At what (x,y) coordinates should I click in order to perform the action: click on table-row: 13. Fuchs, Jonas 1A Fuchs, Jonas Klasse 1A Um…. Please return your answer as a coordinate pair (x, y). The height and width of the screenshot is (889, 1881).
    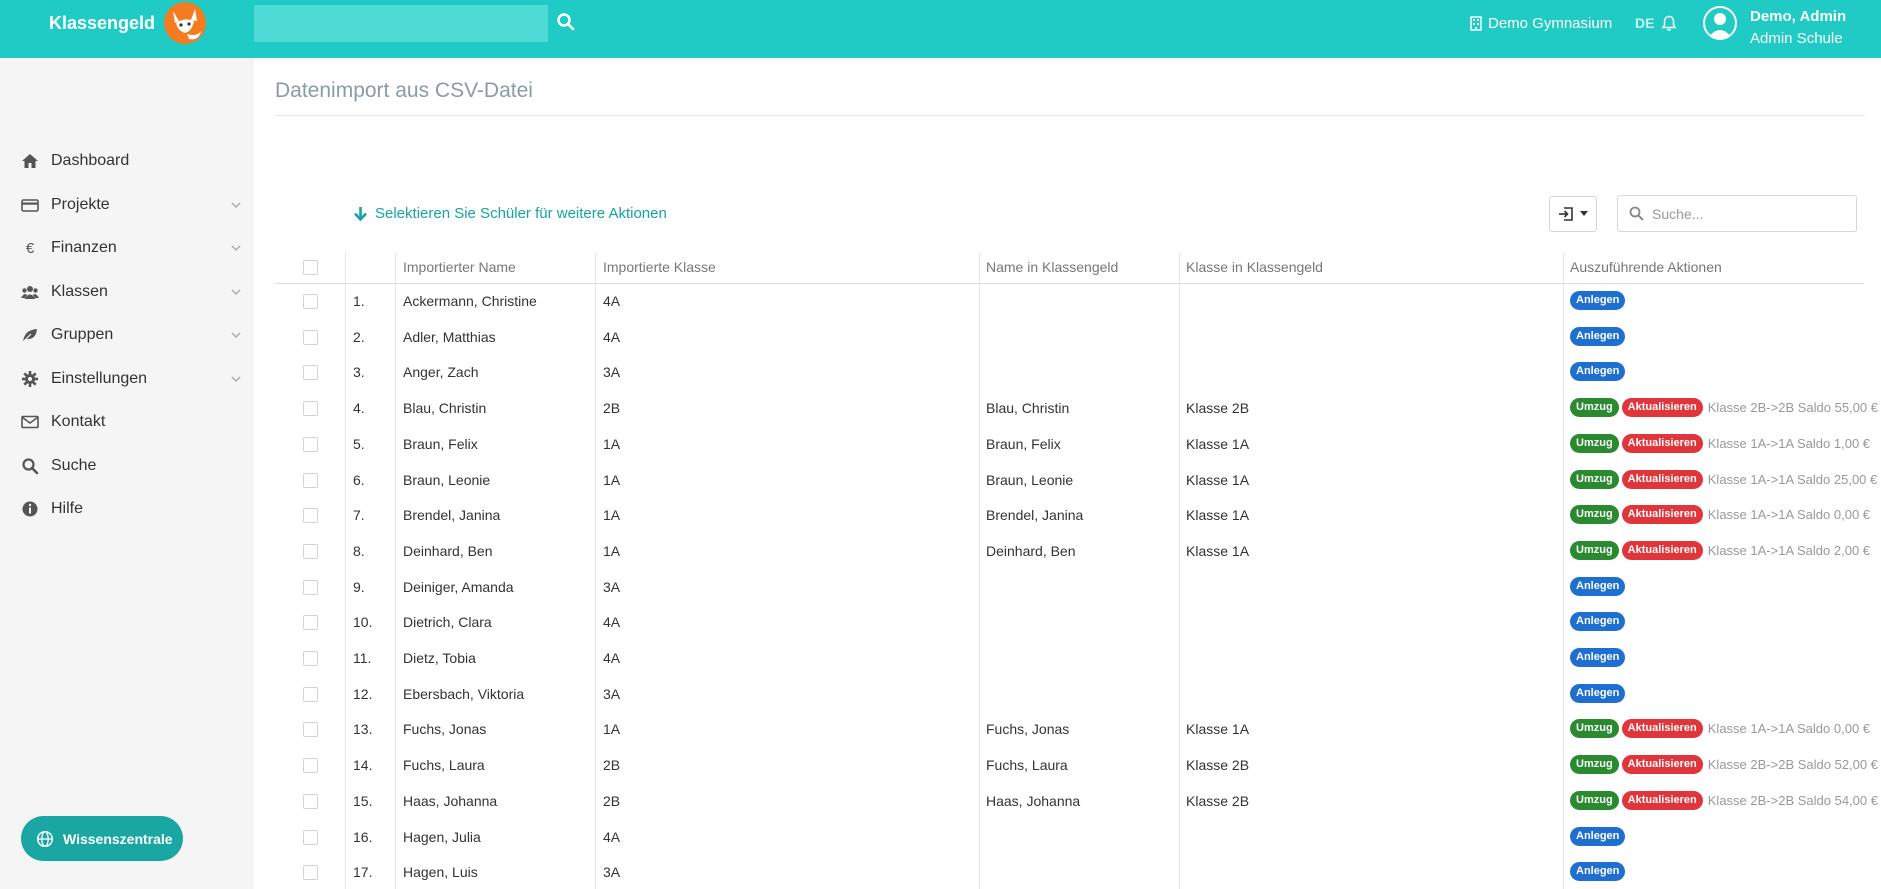
    Looking at the image, I should click on (1072, 729).